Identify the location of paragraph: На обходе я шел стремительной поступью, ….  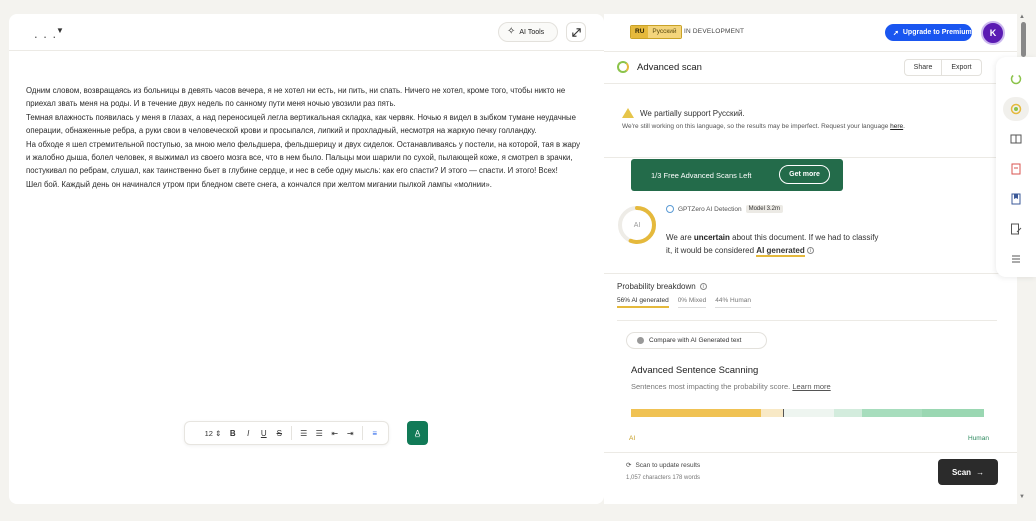
(303, 157).